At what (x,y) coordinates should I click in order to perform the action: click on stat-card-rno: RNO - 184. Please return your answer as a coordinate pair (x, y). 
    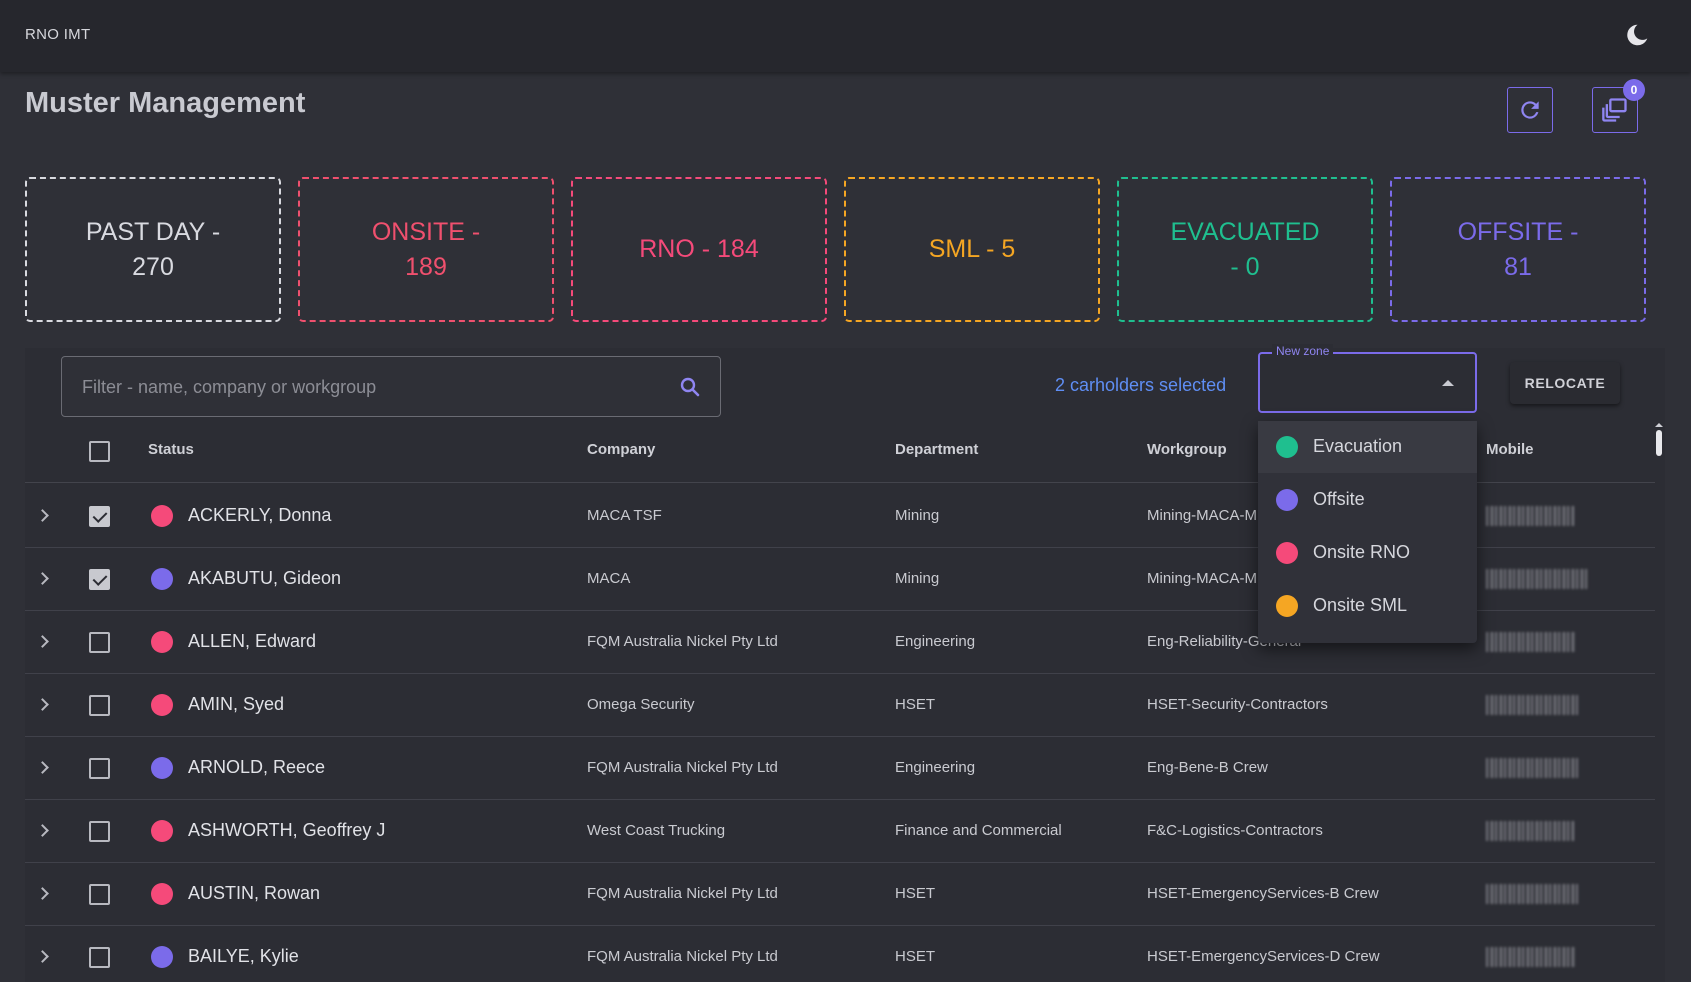
    Looking at the image, I should click on (699, 249).